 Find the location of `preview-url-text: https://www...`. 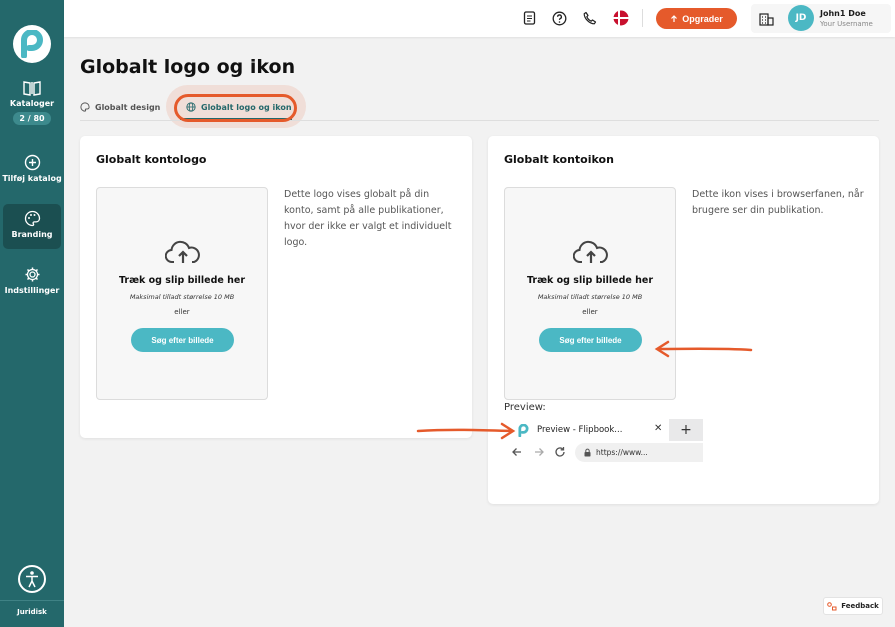

preview-url-text: https://www... is located at coordinates (622, 452).